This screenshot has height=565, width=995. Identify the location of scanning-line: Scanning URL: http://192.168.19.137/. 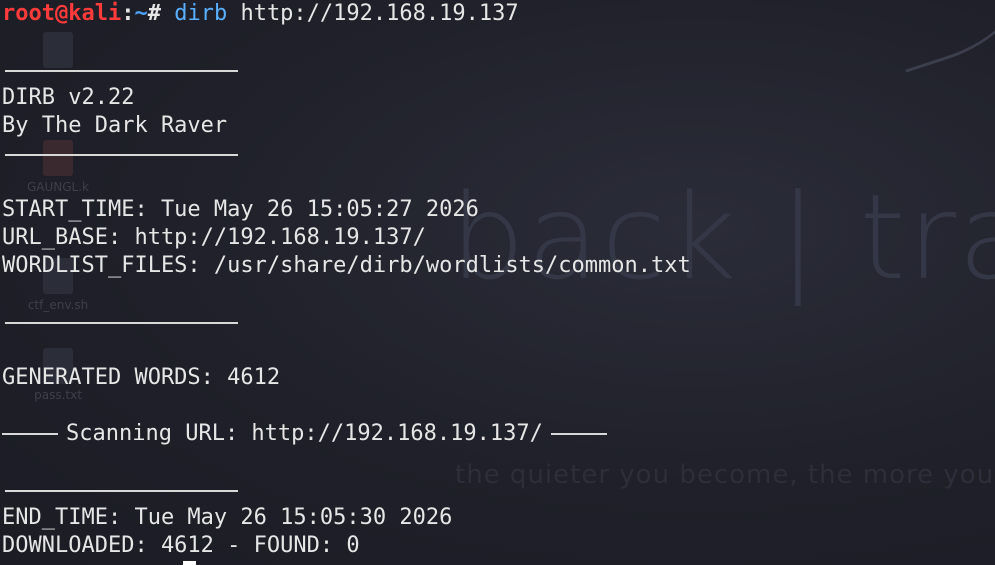
(498, 434).